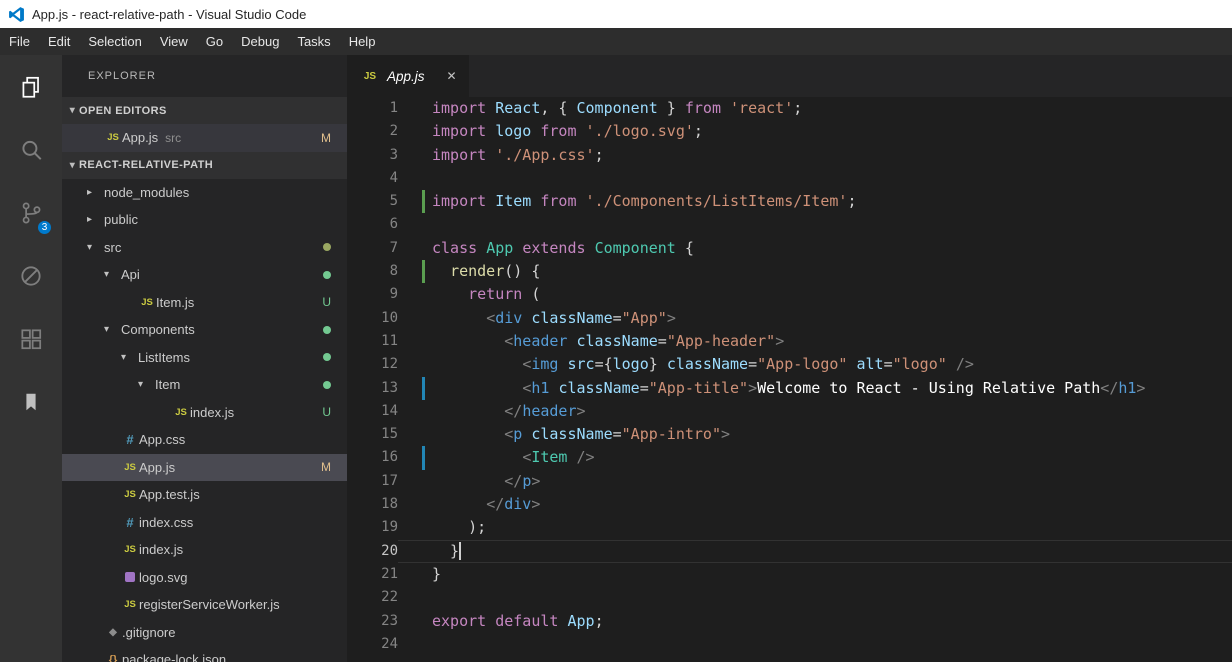  Describe the element at coordinates (204, 110) in the screenshot. I see `section-open-editors: ▾ OPEN EDITORS` at that location.